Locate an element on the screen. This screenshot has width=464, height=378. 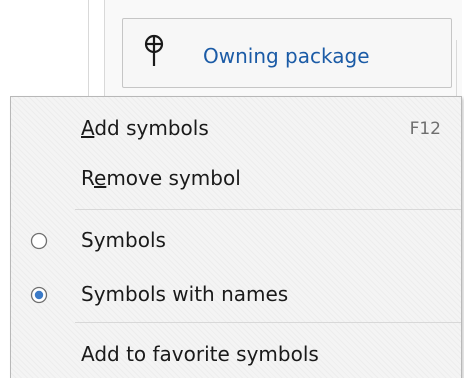
menu-item-add-to-favorite-symbols: Add to favorite symbols is located at coordinates (236, 355).